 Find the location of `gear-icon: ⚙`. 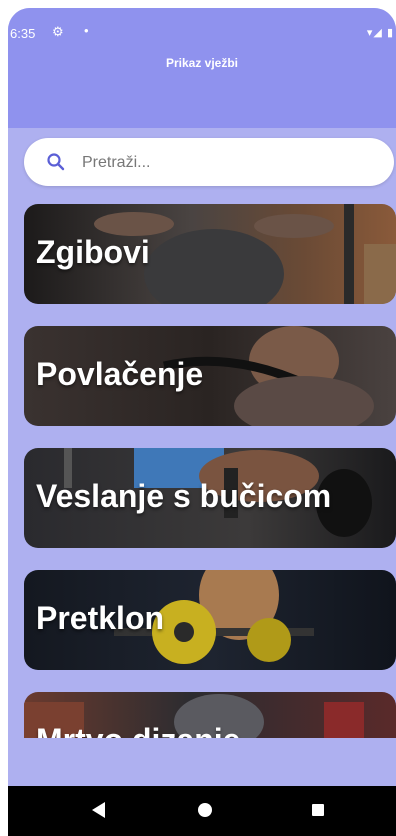

gear-icon: ⚙ is located at coordinates (58, 31).